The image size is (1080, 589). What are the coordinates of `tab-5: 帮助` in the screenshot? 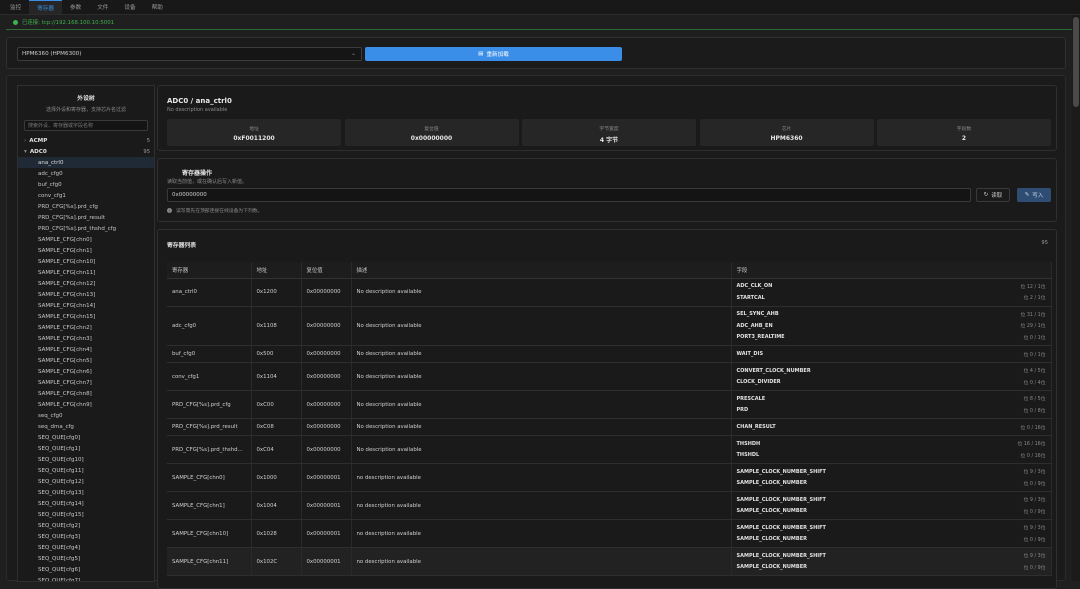 It's located at (157, 7).